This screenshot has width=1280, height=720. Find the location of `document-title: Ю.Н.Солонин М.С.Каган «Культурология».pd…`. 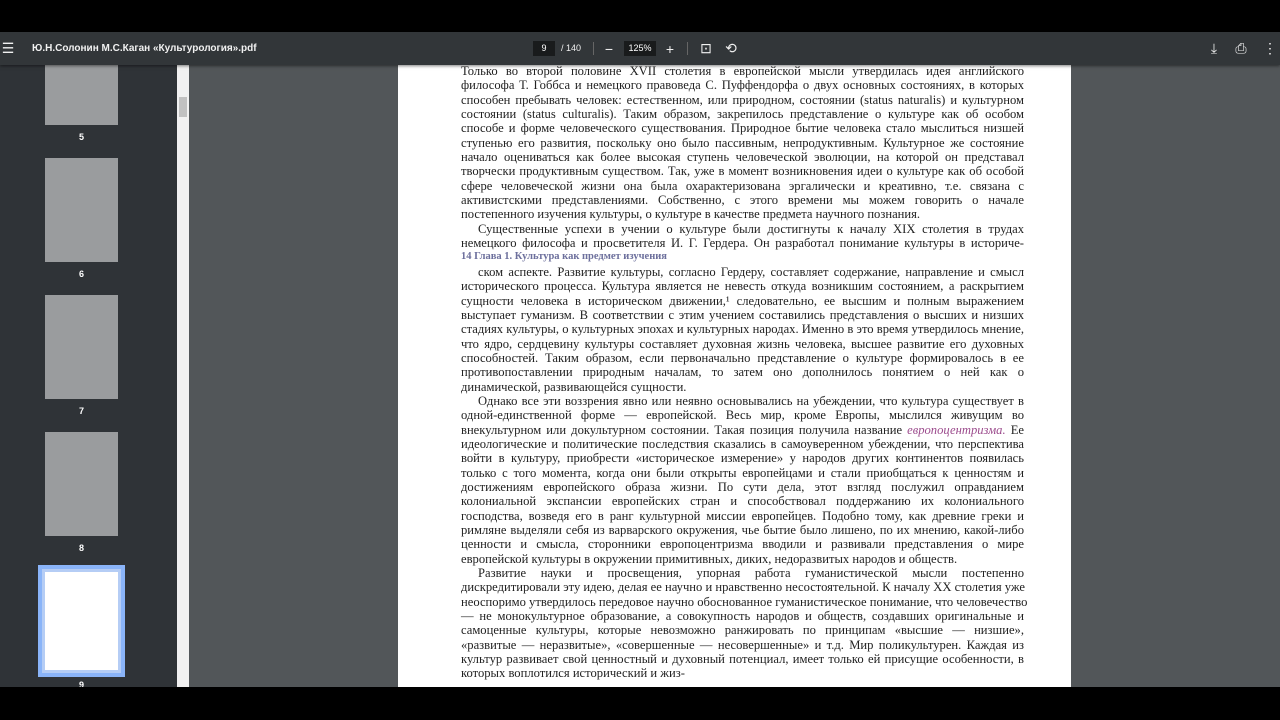

document-title: Ю.Н.Солонин М.С.Каган «Культурология».pd… is located at coordinates (144, 48).